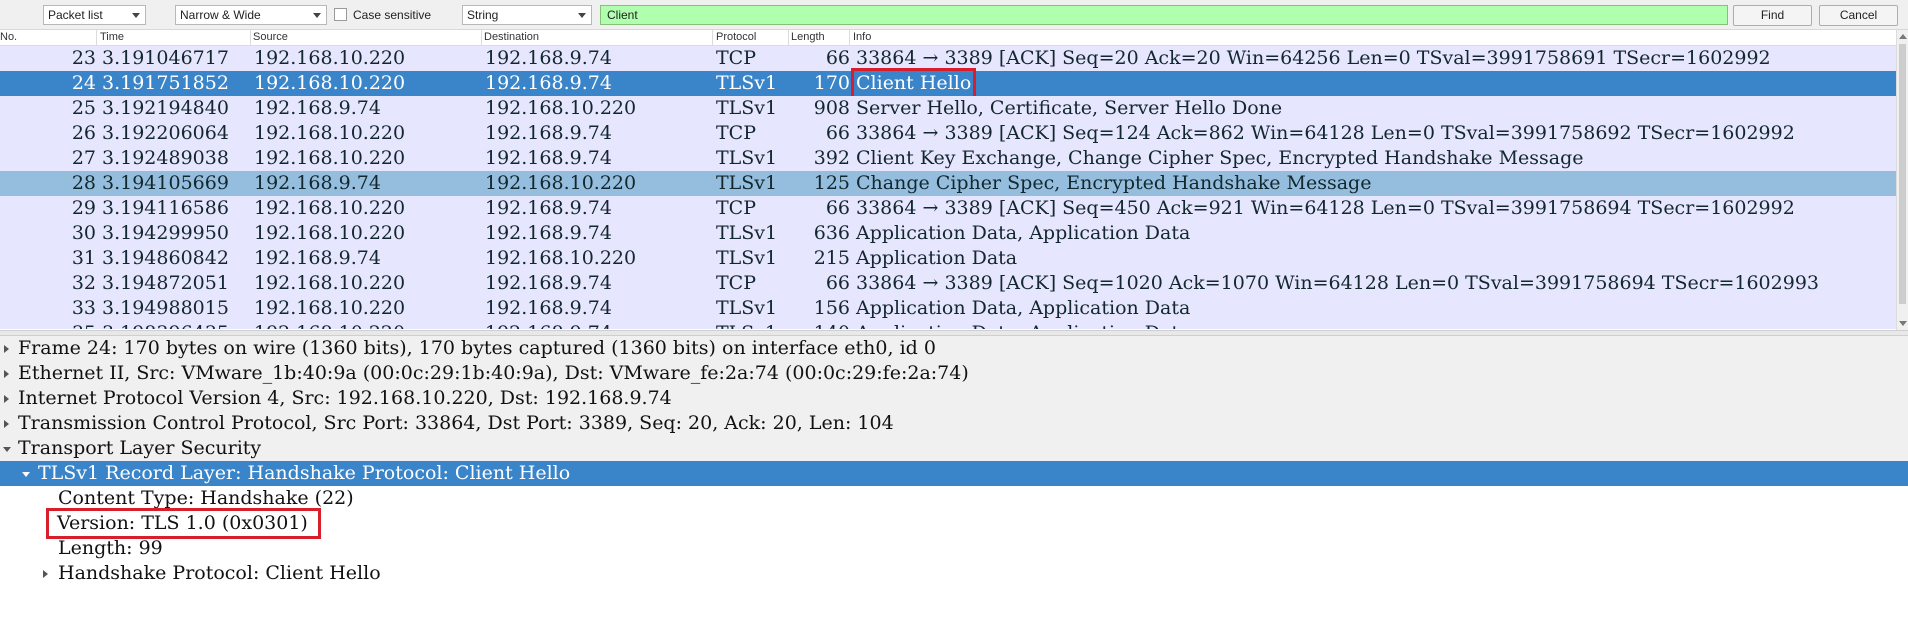  Describe the element at coordinates (340, 14) in the screenshot. I see `checkbox-icon` at that location.